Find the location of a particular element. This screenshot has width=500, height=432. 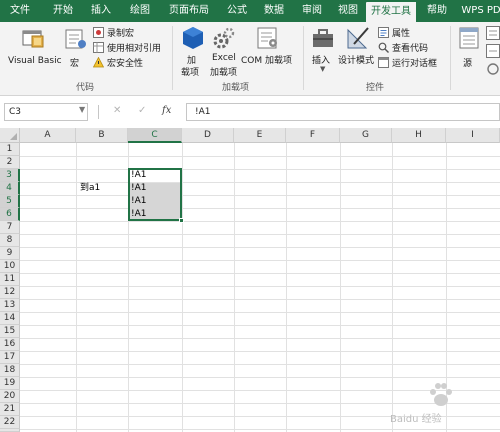

row-header-9: 9 is located at coordinates (10, 253).